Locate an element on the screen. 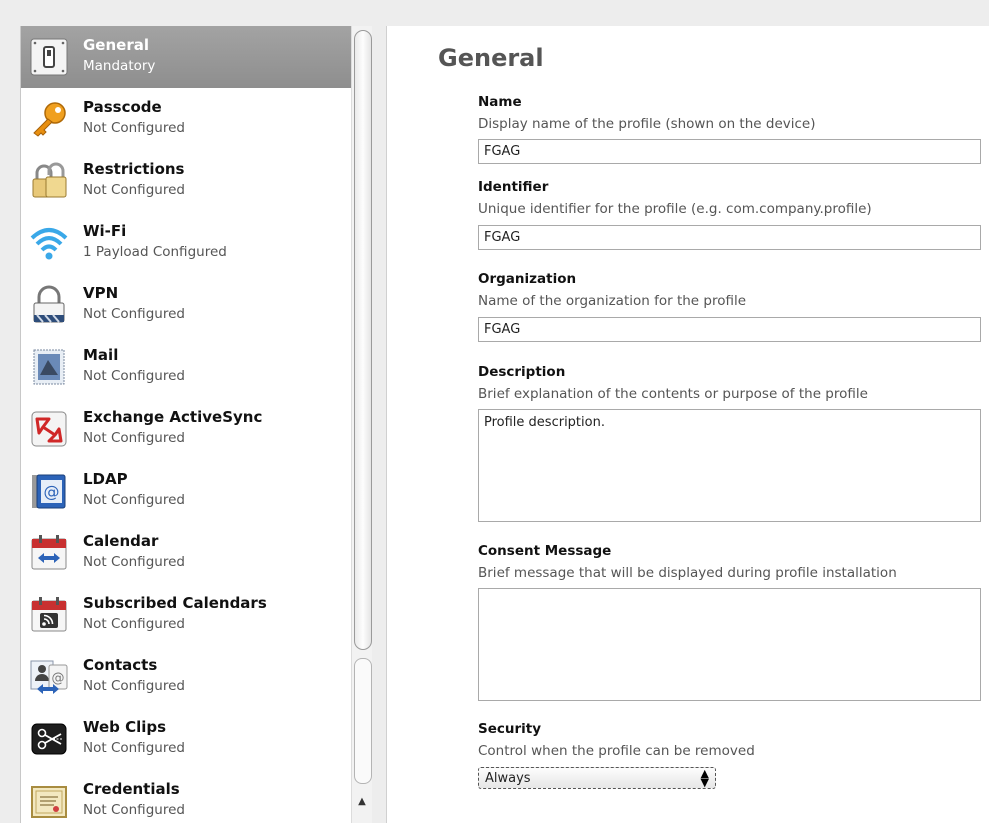 The image size is (989, 823). sidebar-item-title: Passcode is located at coordinates (122, 107).